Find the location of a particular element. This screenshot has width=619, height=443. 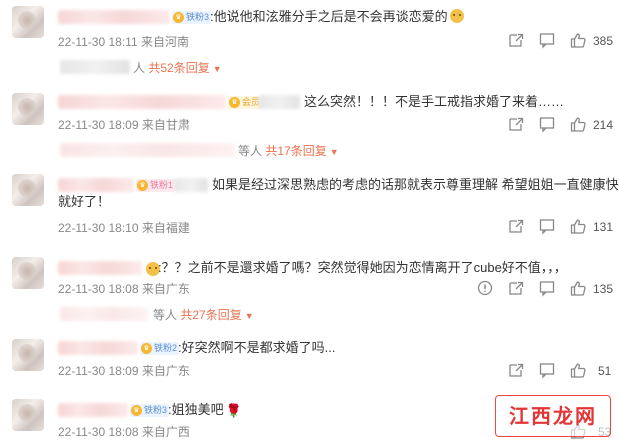

comment-meta: 22-11-30 18:08 来自广东 is located at coordinates (124, 288).